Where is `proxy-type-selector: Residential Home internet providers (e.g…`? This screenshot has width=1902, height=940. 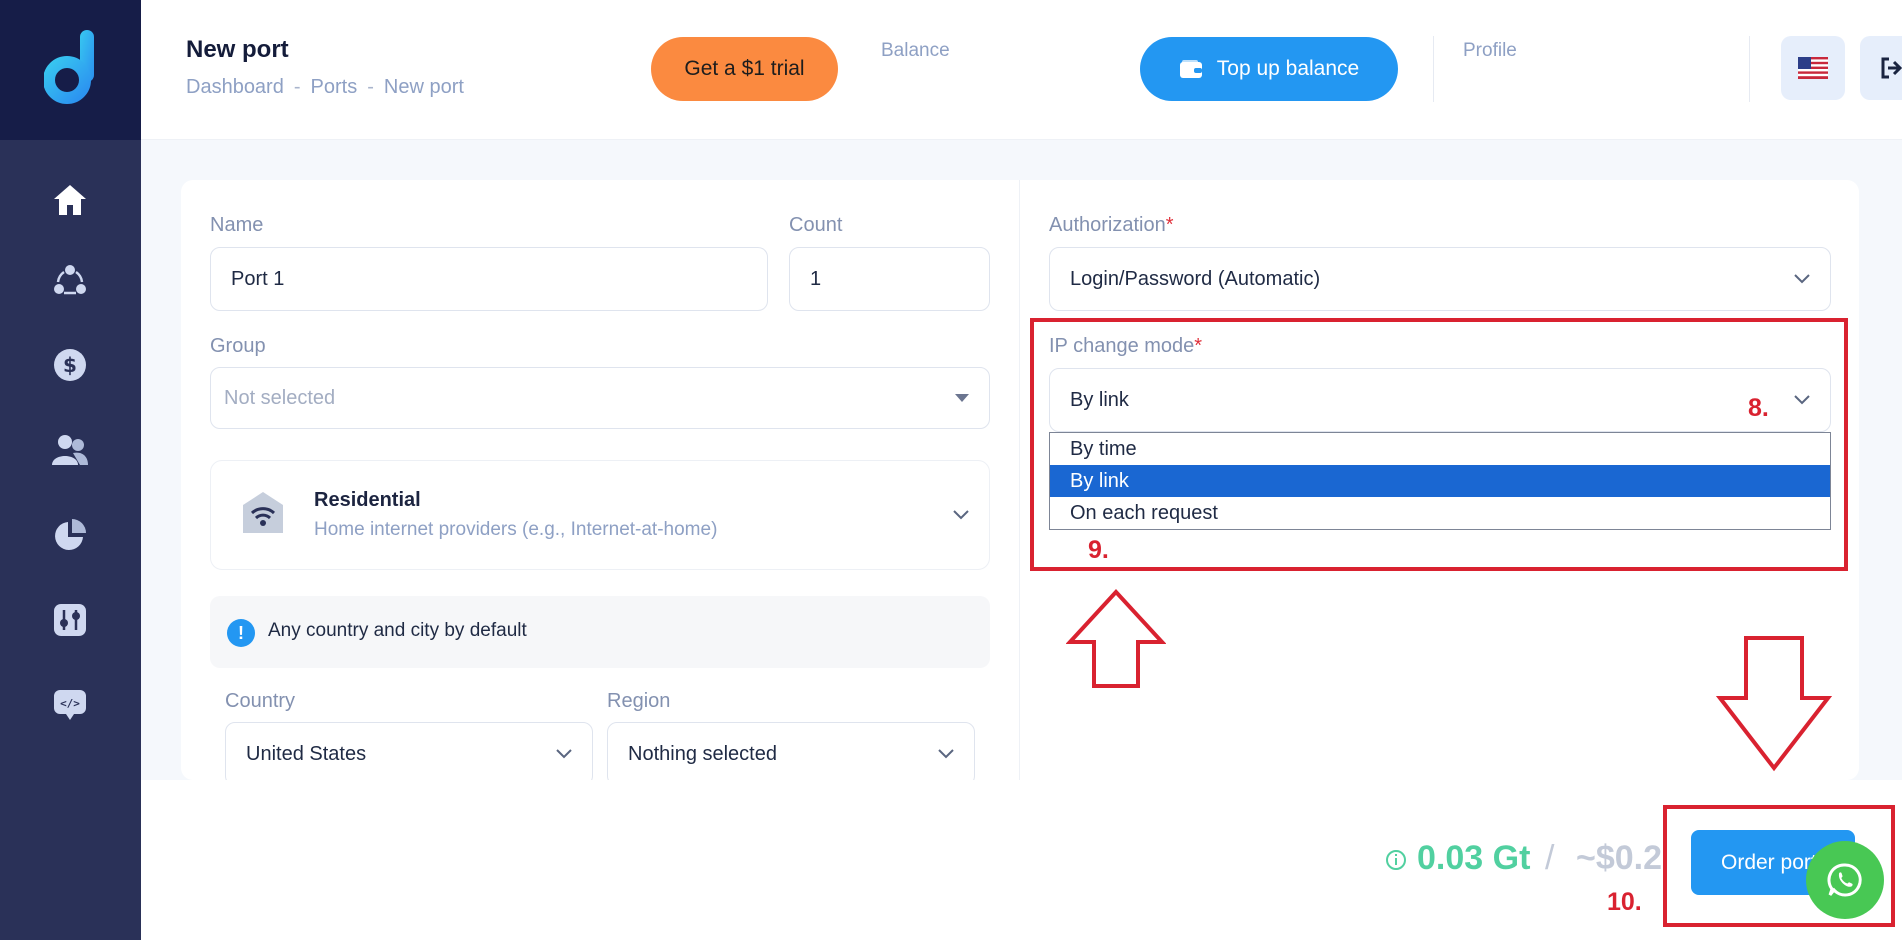 proxy-type-selector: Residential Home internet providers (e.g… is located at coordinates (600, 515).